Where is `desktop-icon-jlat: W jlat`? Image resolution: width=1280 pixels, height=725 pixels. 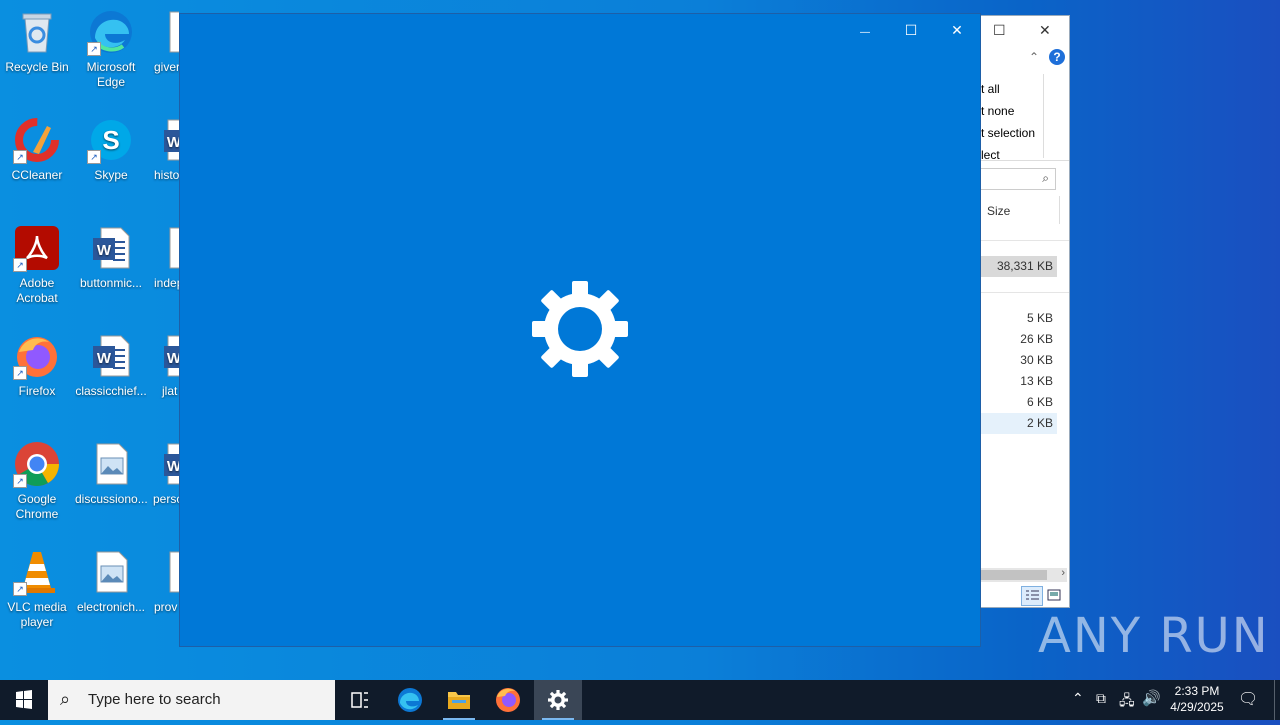
desktop-icon-jlat: W jlat is located at coordinates (164, 365).